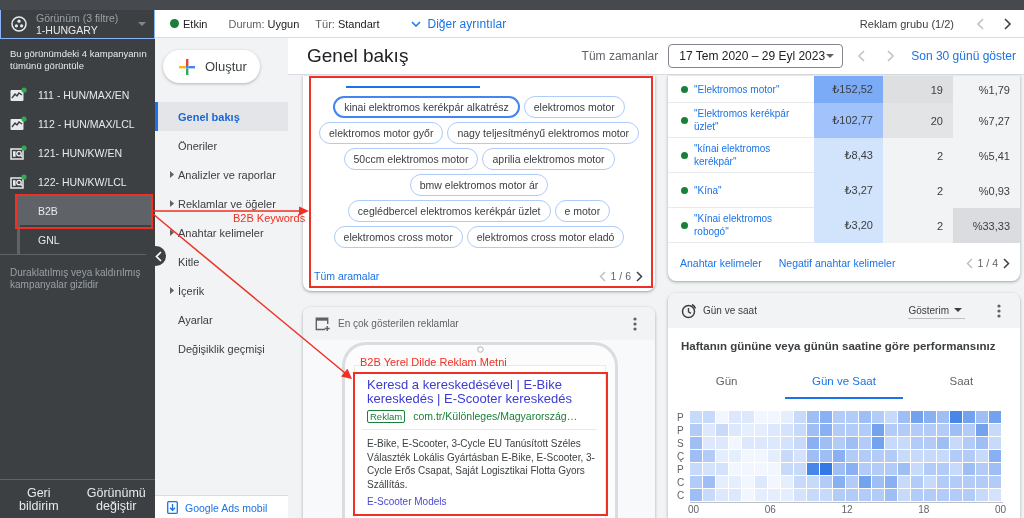  Describe the element at coordinates (407, 501) in the screenshot. I see `sitelink: E-Scooter Models` at that location.